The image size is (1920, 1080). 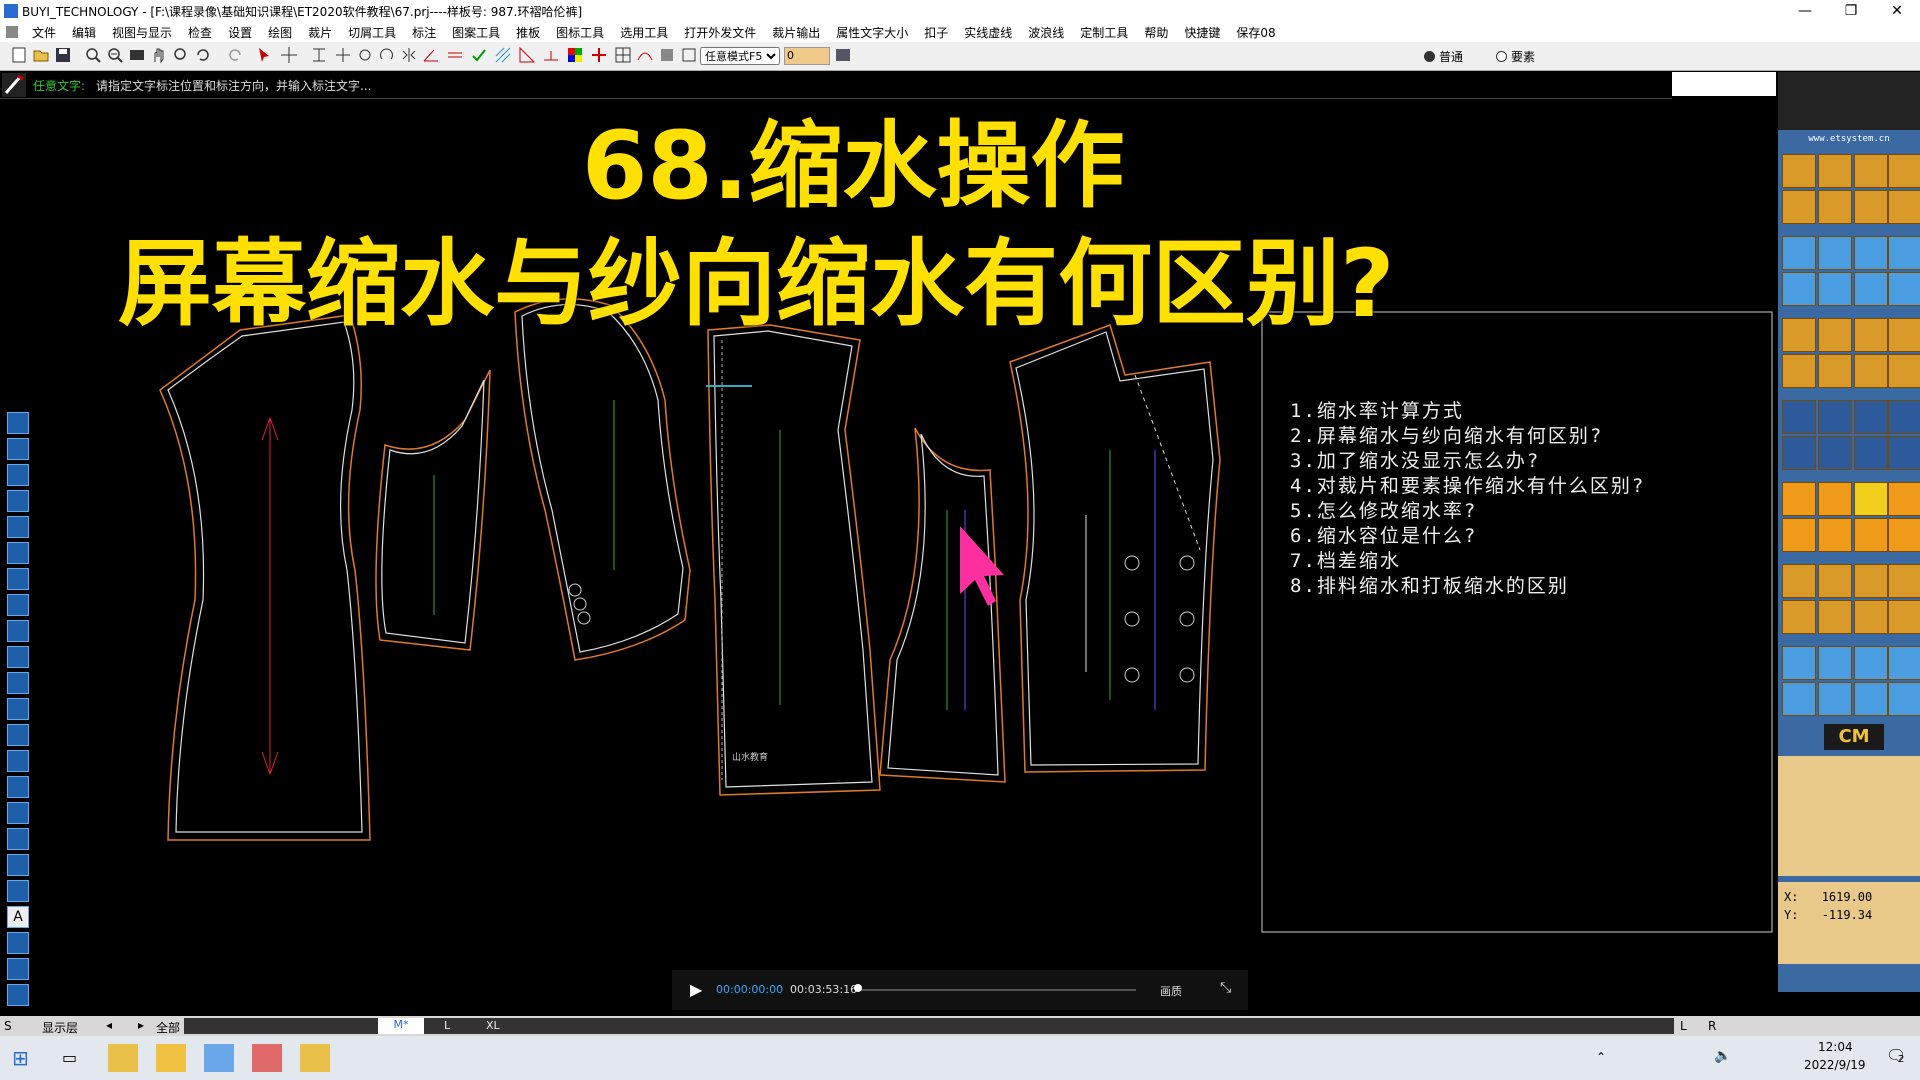 What do you see at coordinates (115, 55) in the screenshot?
I see `zoom-in-icon` at bounding box center [115, 55].